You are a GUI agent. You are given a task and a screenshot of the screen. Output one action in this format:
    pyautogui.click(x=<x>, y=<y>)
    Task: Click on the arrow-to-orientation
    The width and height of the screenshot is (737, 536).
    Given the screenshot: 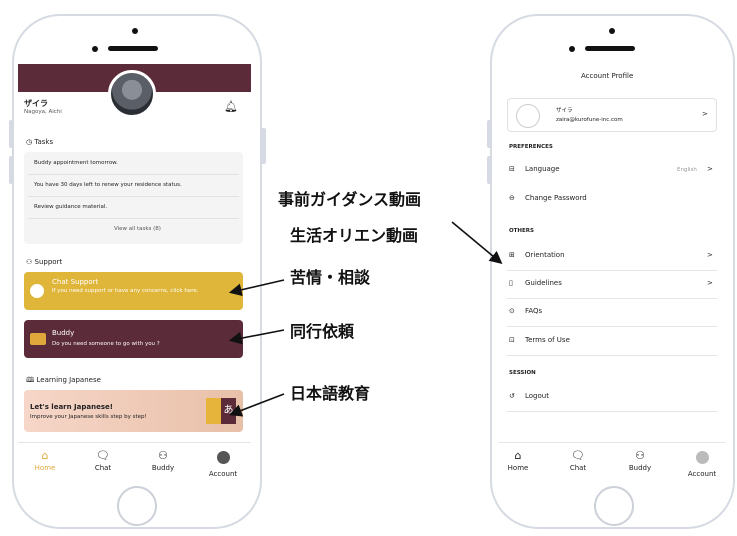 What is the action you would take?
    pyautogui.click(x=477, y=243)
    